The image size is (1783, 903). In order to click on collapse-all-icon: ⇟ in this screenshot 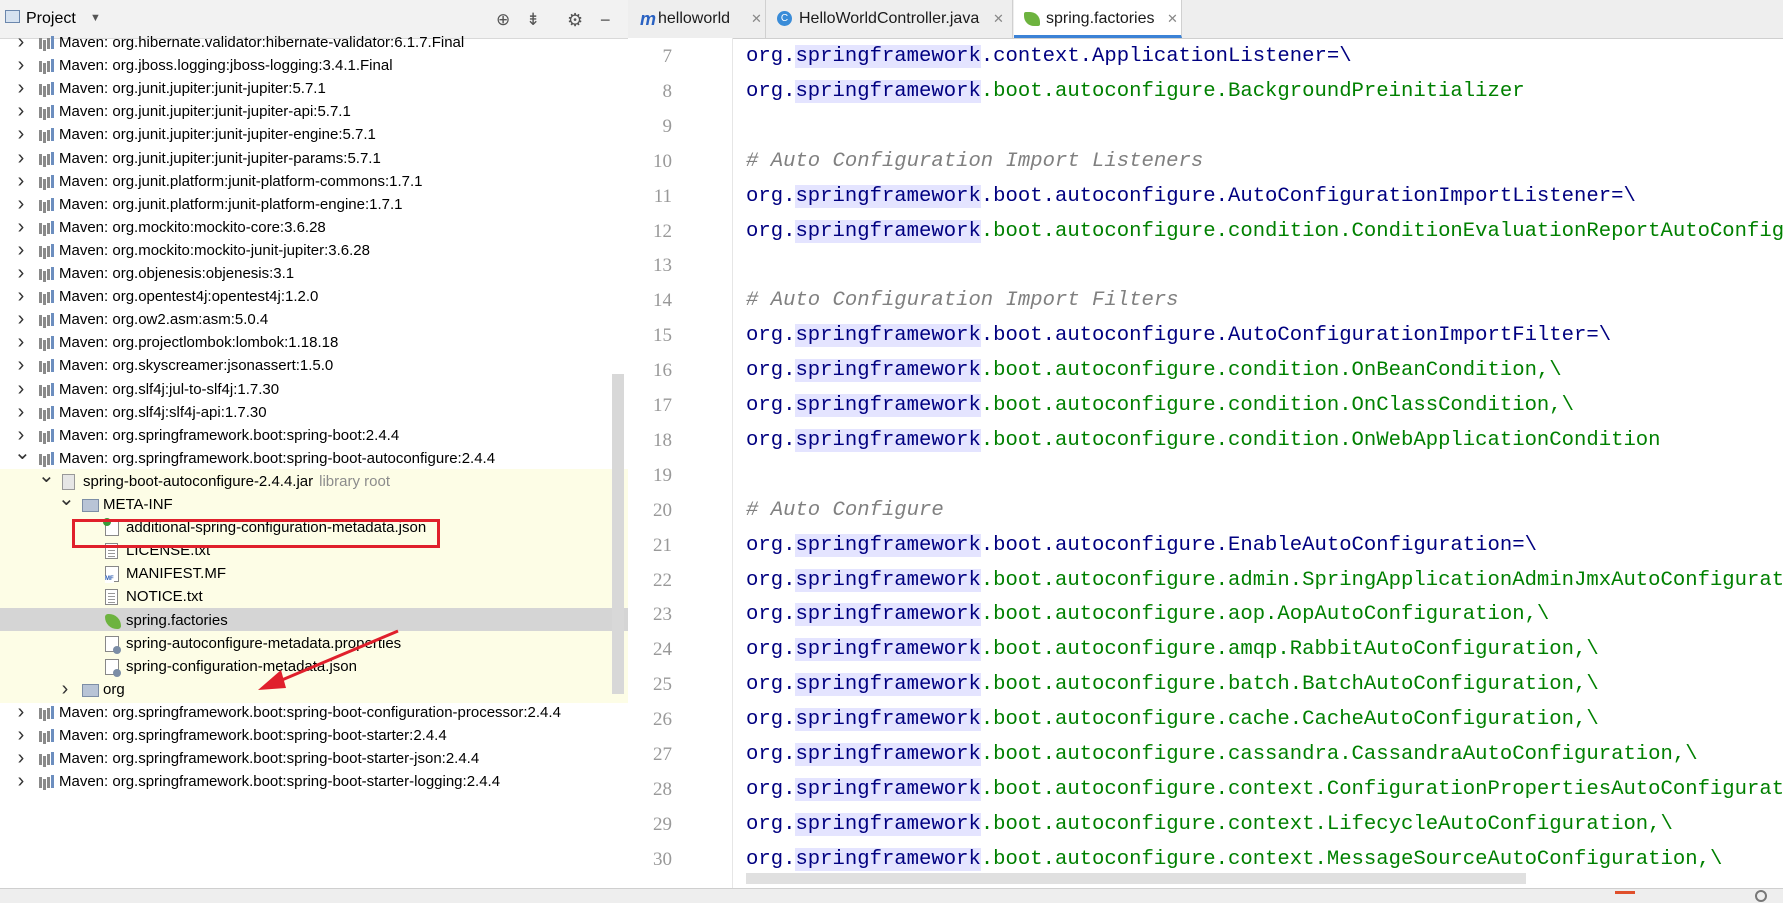, I will do `click(533, 20)`.